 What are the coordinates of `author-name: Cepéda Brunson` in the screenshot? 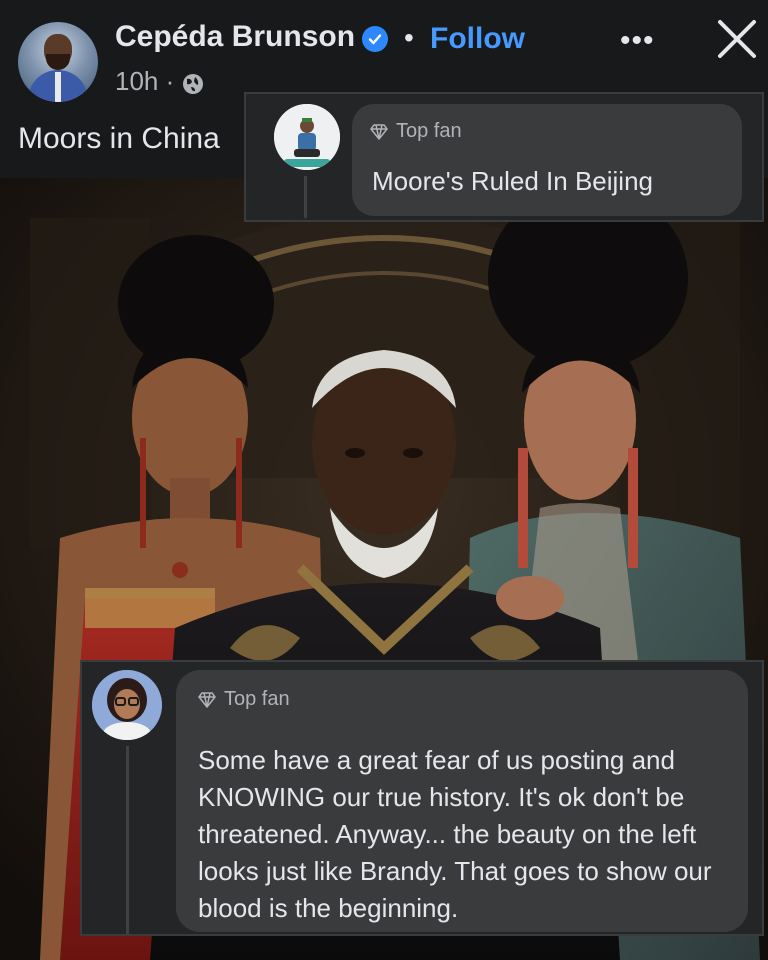 It's located at (235, 37).